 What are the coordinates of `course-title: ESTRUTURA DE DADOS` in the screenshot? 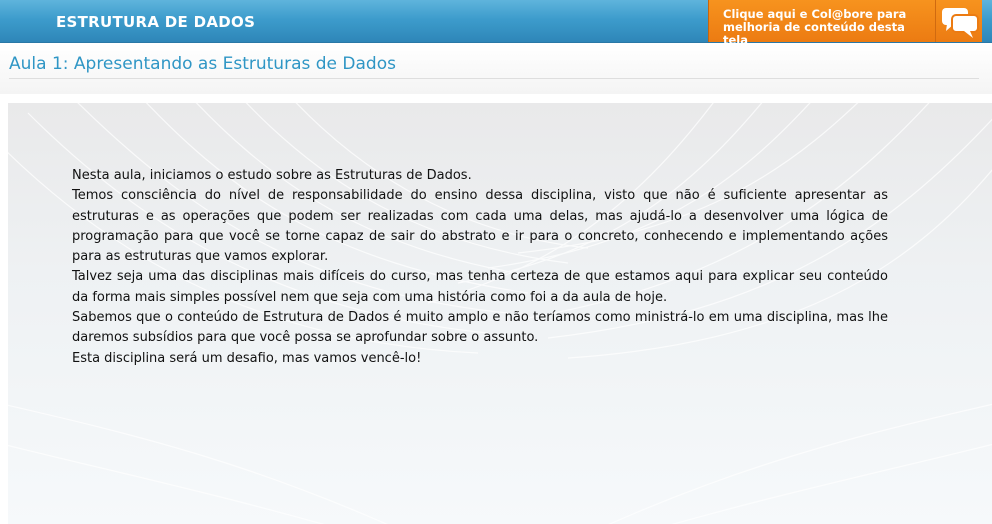 It's located at (156, 22).